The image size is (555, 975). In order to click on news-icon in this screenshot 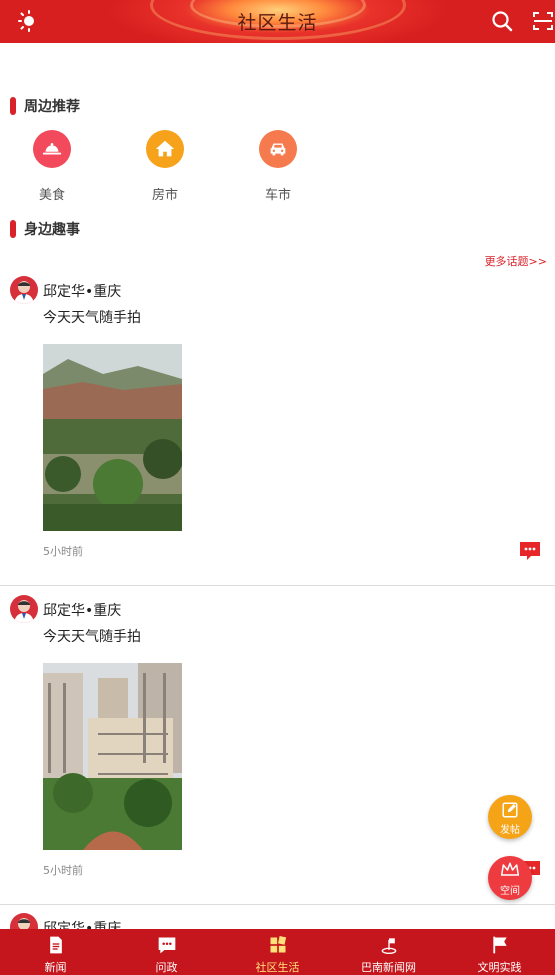, I will do `click(55, 945)`.